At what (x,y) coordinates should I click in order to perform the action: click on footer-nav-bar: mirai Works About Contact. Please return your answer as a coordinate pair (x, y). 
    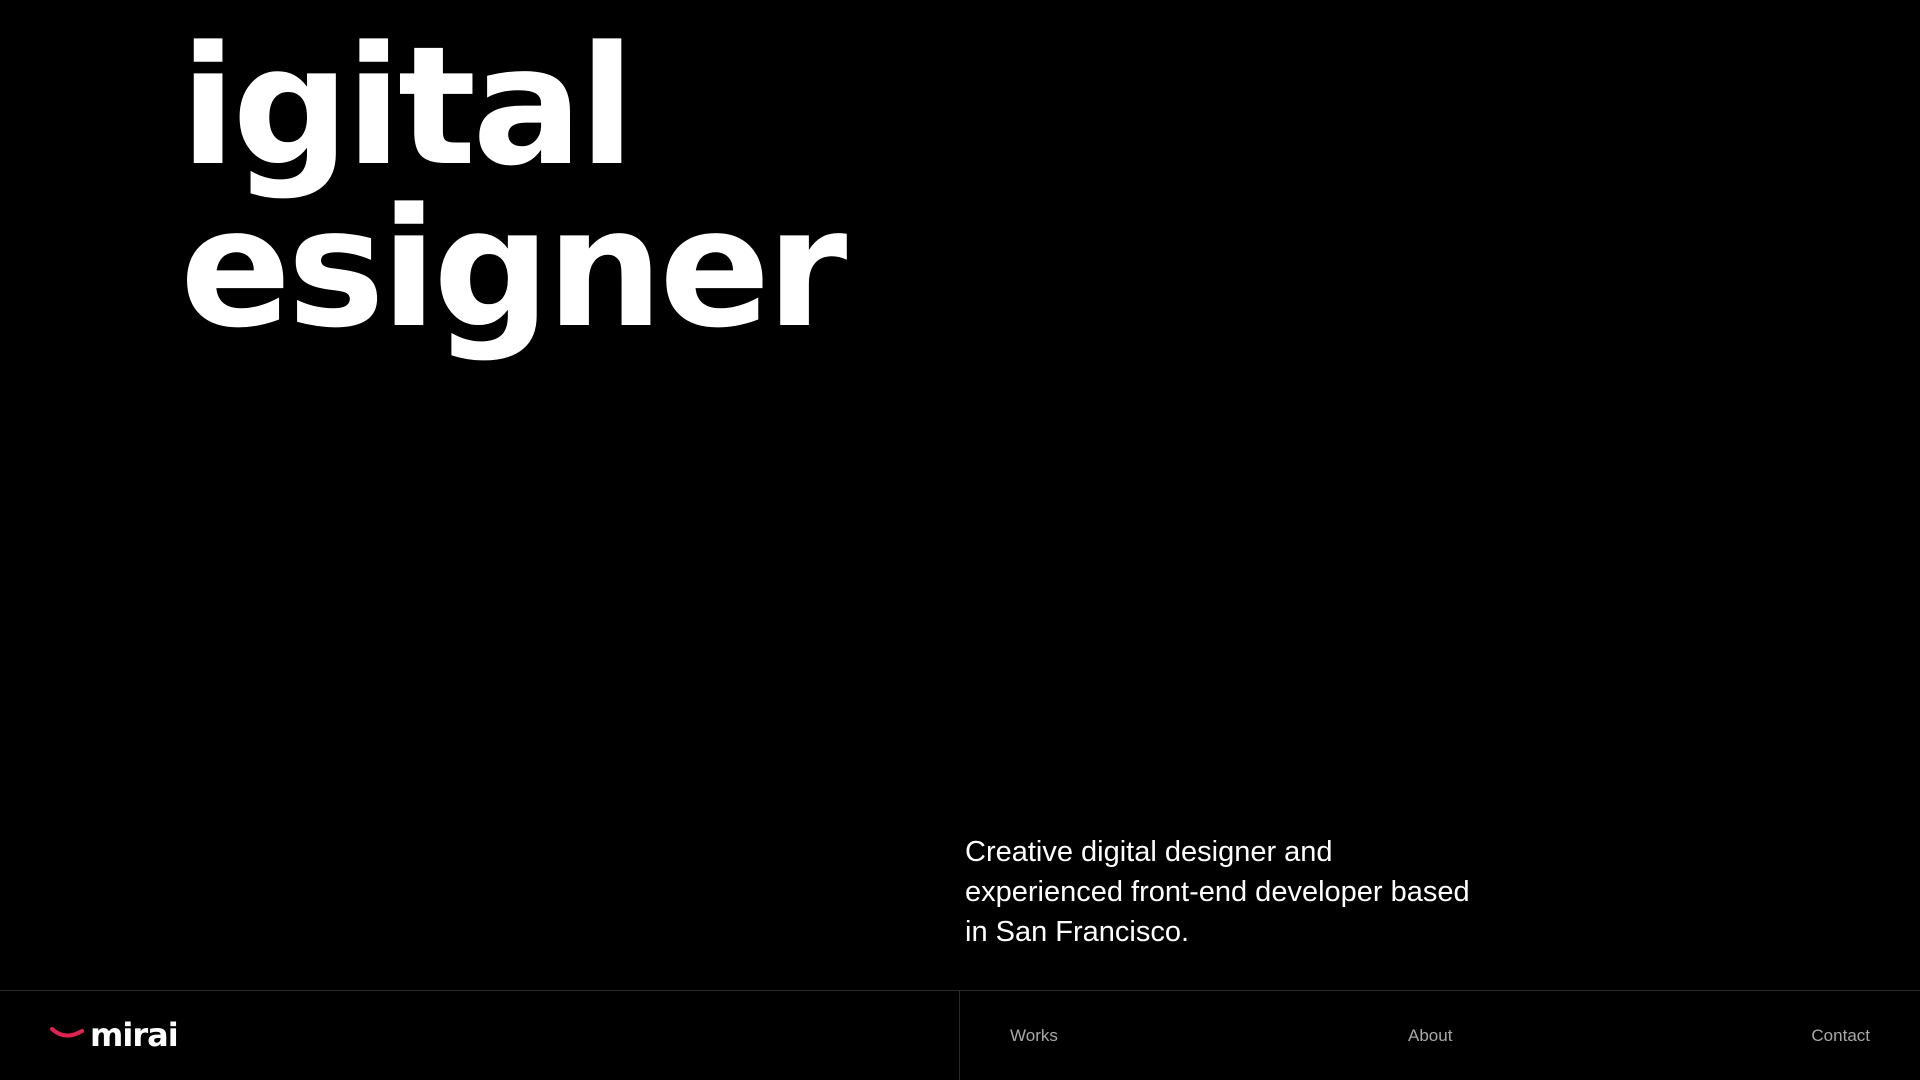
    Looking at the image, I should click on (960, 1035).